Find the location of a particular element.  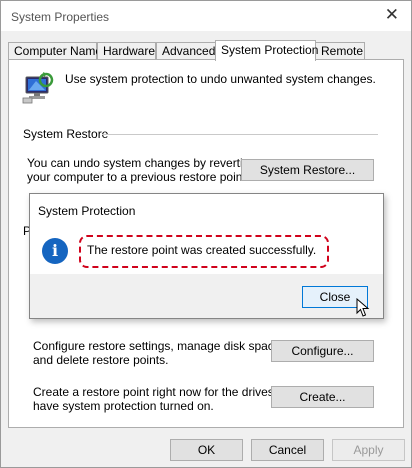

restore-text-line1: You can undo system changes by reverting is located at coordinates (142, 163).